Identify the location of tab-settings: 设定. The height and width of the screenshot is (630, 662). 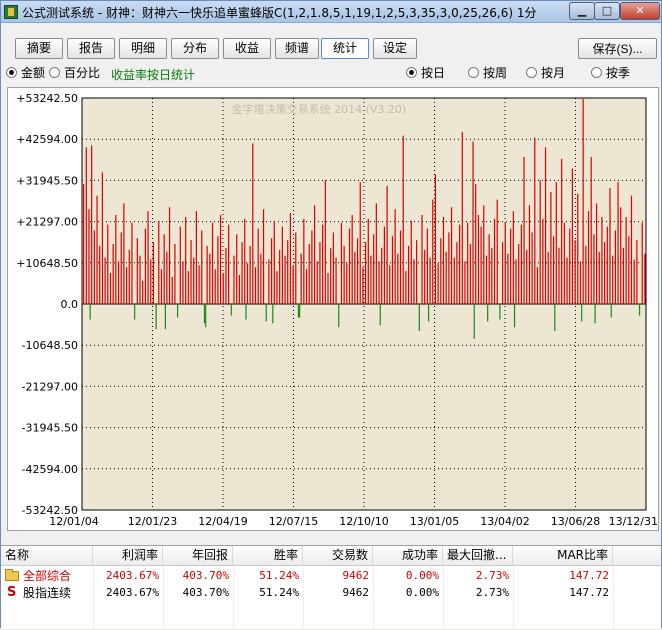
(395, 48).